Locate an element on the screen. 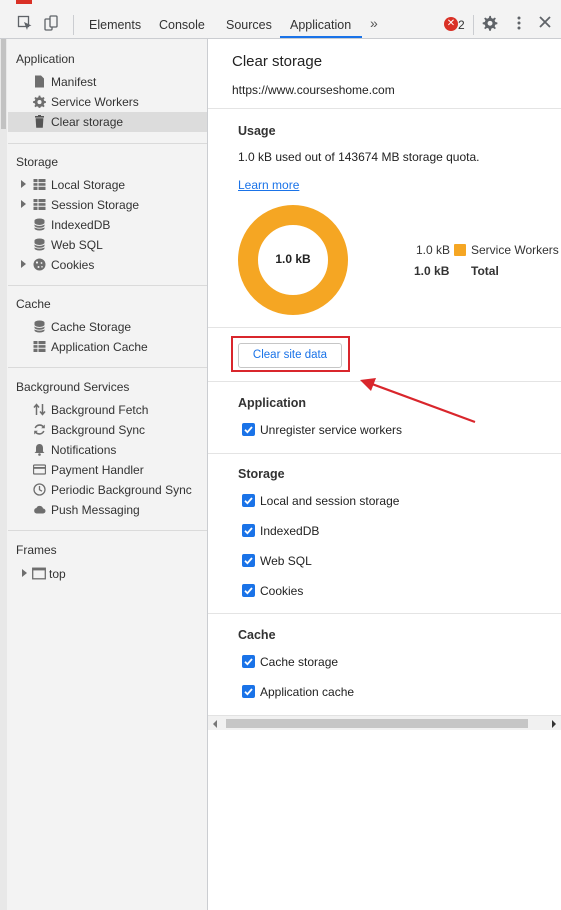 The image size is (561, 910). more-options-icon is located at coordinates (520, 24).